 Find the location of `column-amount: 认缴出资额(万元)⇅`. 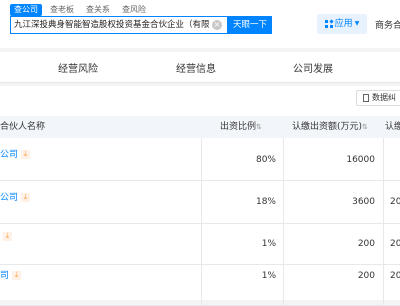

column-amount: 认缴出资额(万元)⇅ is located at coordinates (330, 127).